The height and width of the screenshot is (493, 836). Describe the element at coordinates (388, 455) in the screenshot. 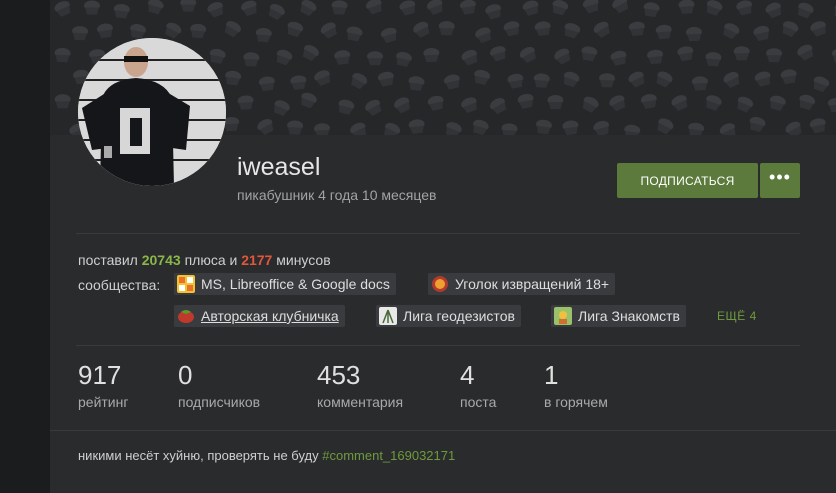

I see `comment-link: #comment_169032171` at that location.